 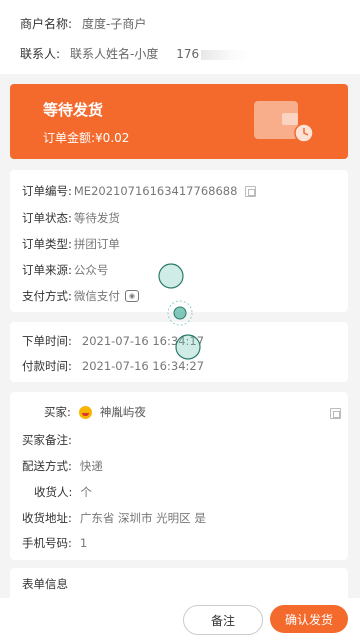 What do you see at coordinates (284, 122) in the screenshot?
I see `wallet-clock-icon` at bounding box center [284, 122].